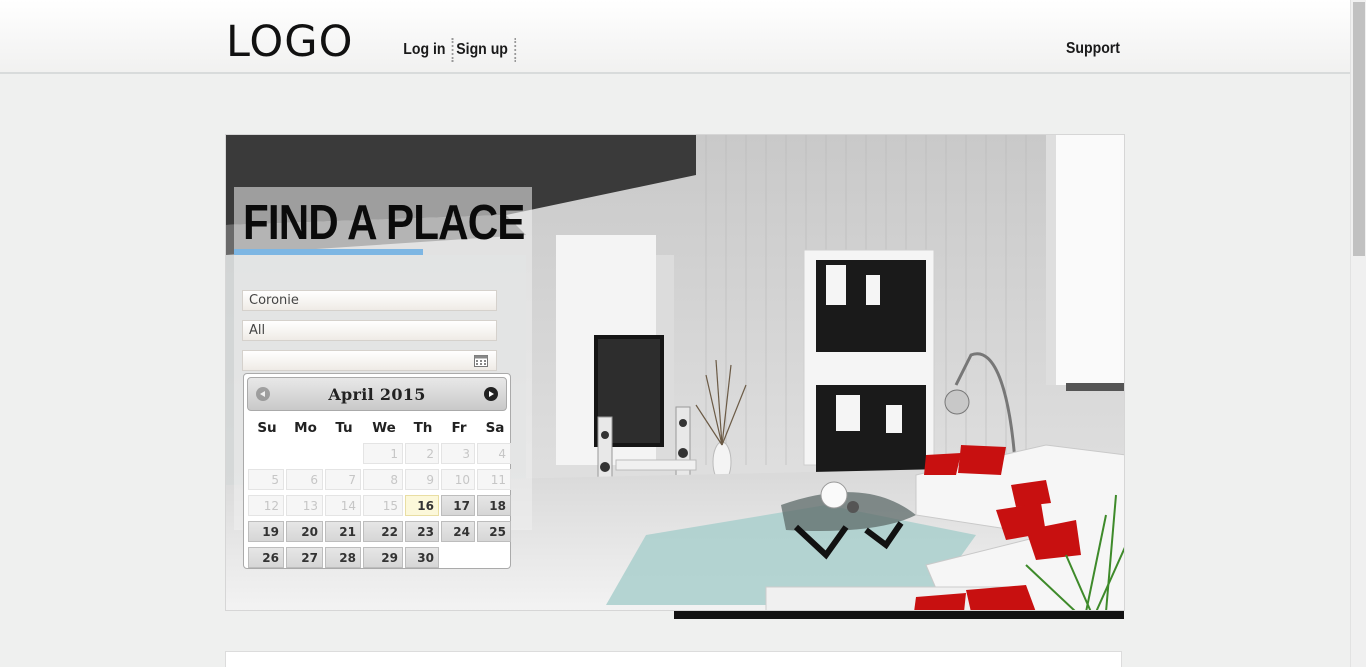  I want to click on weekday-label: Mo, so click(305, 428).